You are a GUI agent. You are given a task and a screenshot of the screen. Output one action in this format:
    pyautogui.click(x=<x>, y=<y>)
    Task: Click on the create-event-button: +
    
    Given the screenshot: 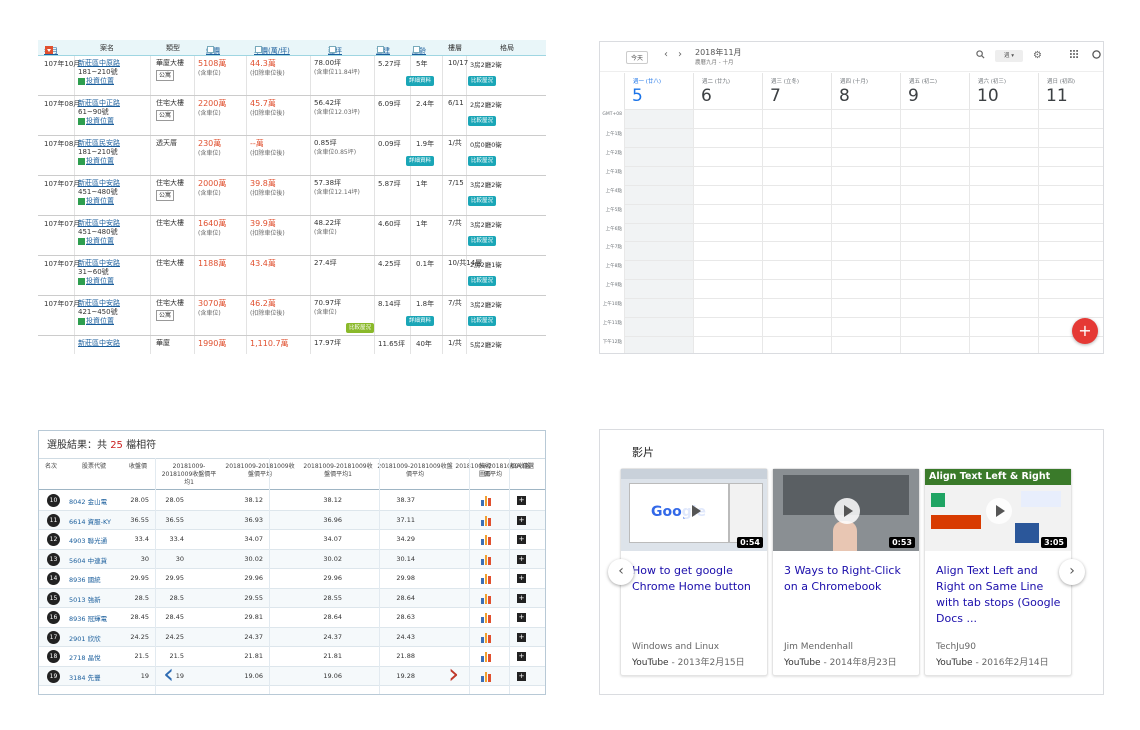 What is the action you would take?
    pyautogui.click(x=1085, y=331)
    